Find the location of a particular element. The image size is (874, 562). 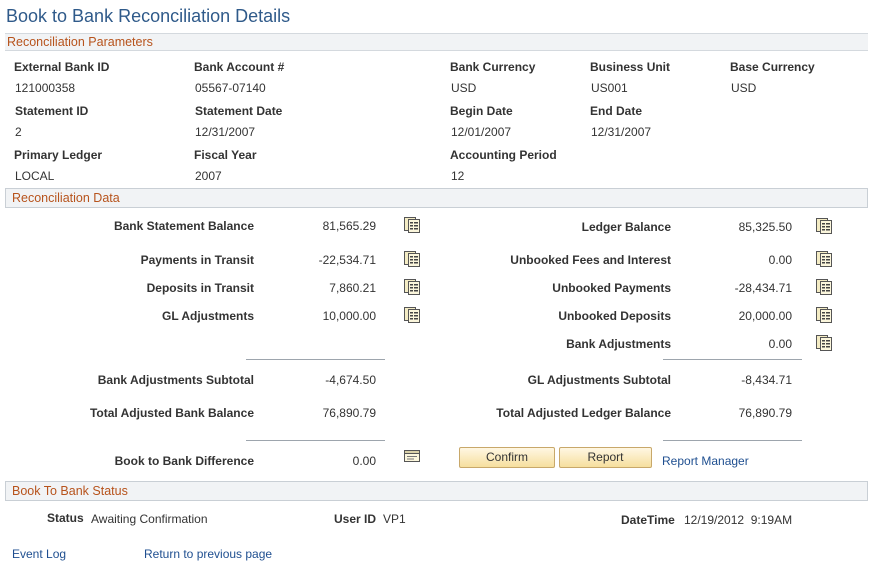

accounting-period-value: 12 is located at coordinates (458, 176).